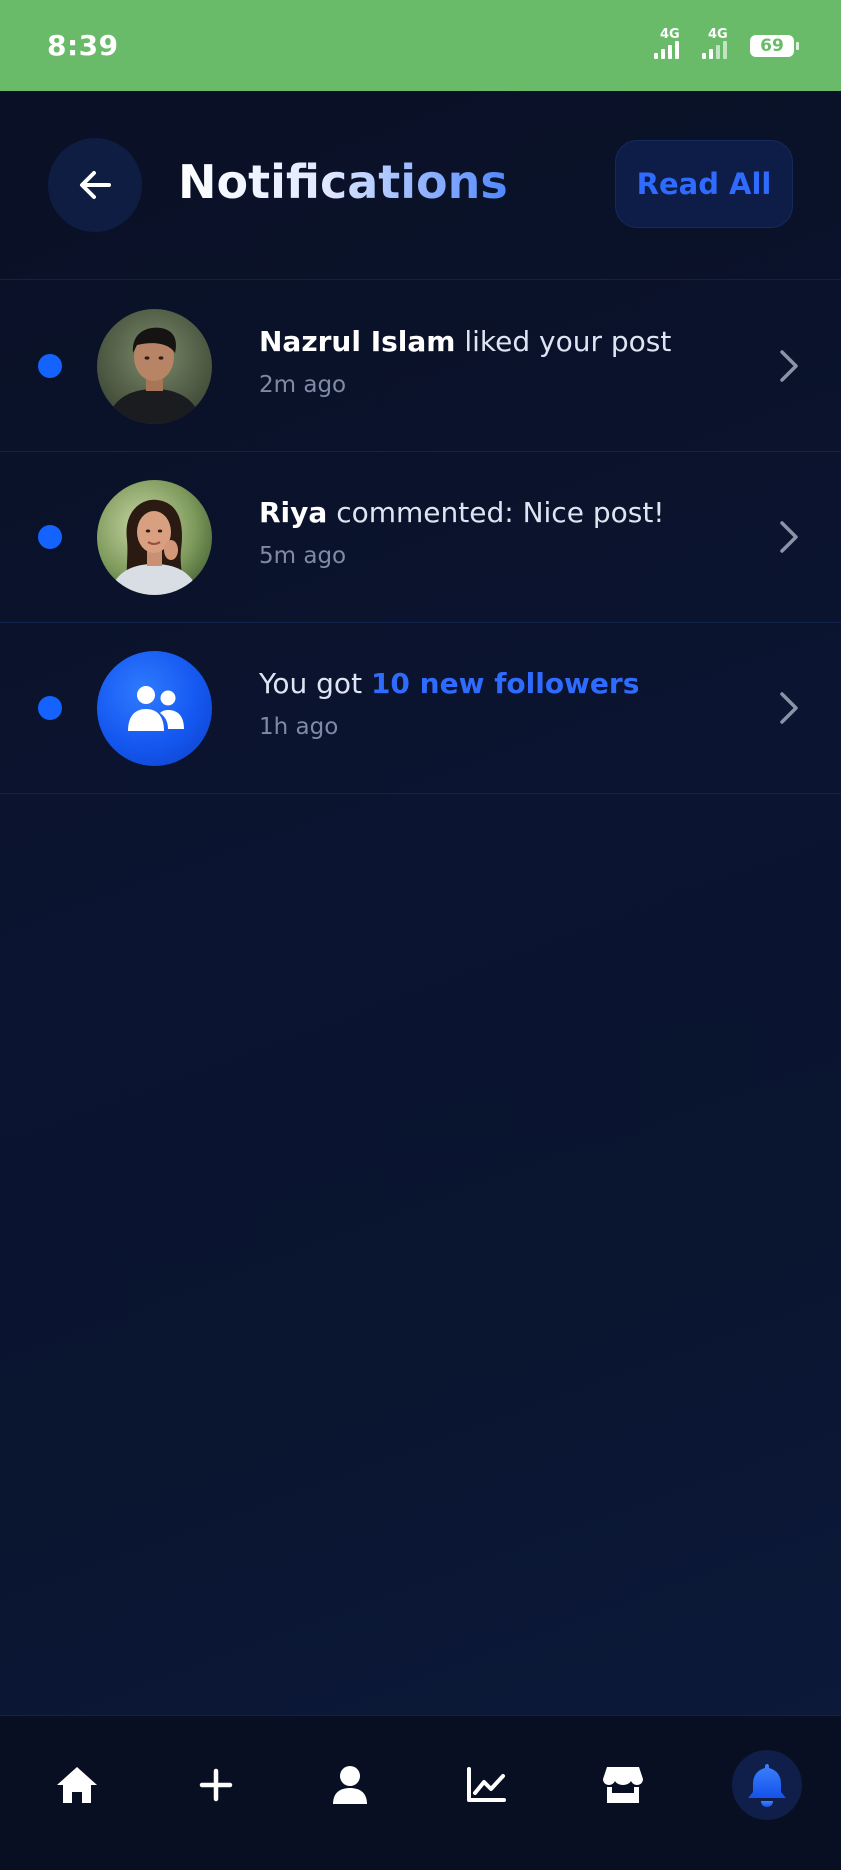 Image resolution: width=841 pixels, height=1870 pixels. I want to click on analytics-icon, so click(486, 1784).